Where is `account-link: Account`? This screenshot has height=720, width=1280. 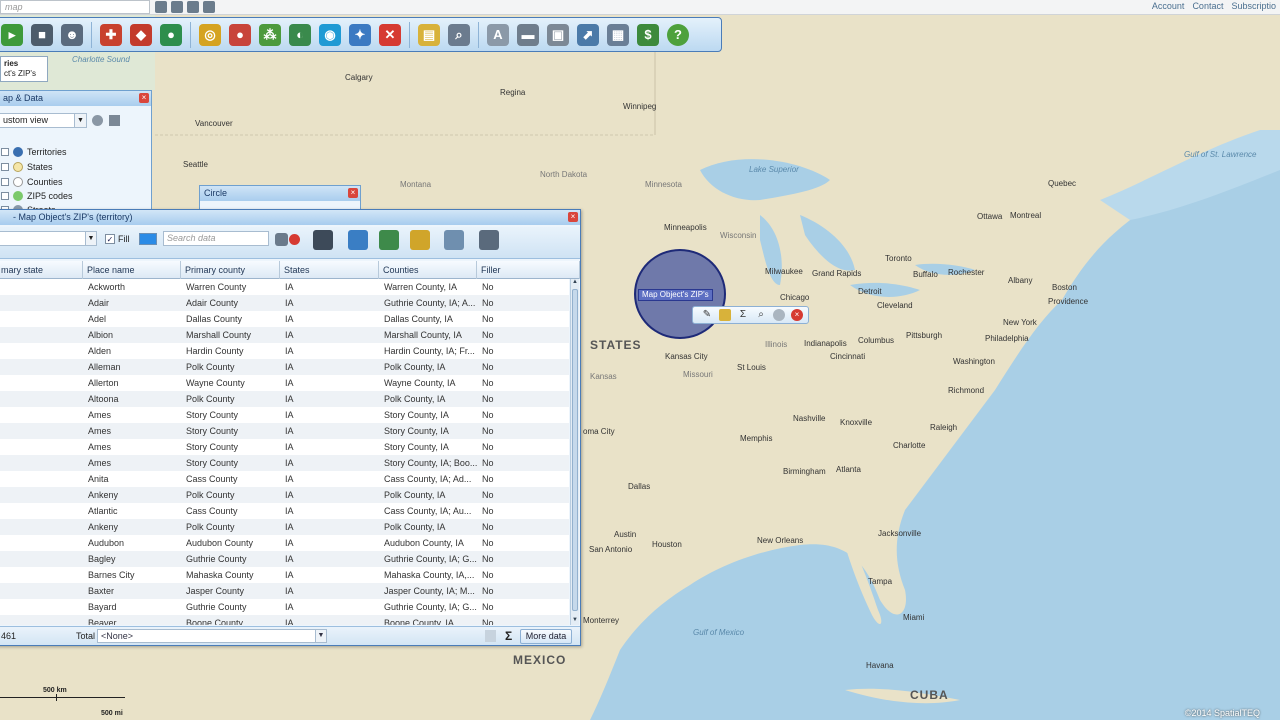 account-link: Account is located at coordinates (1168, 6).